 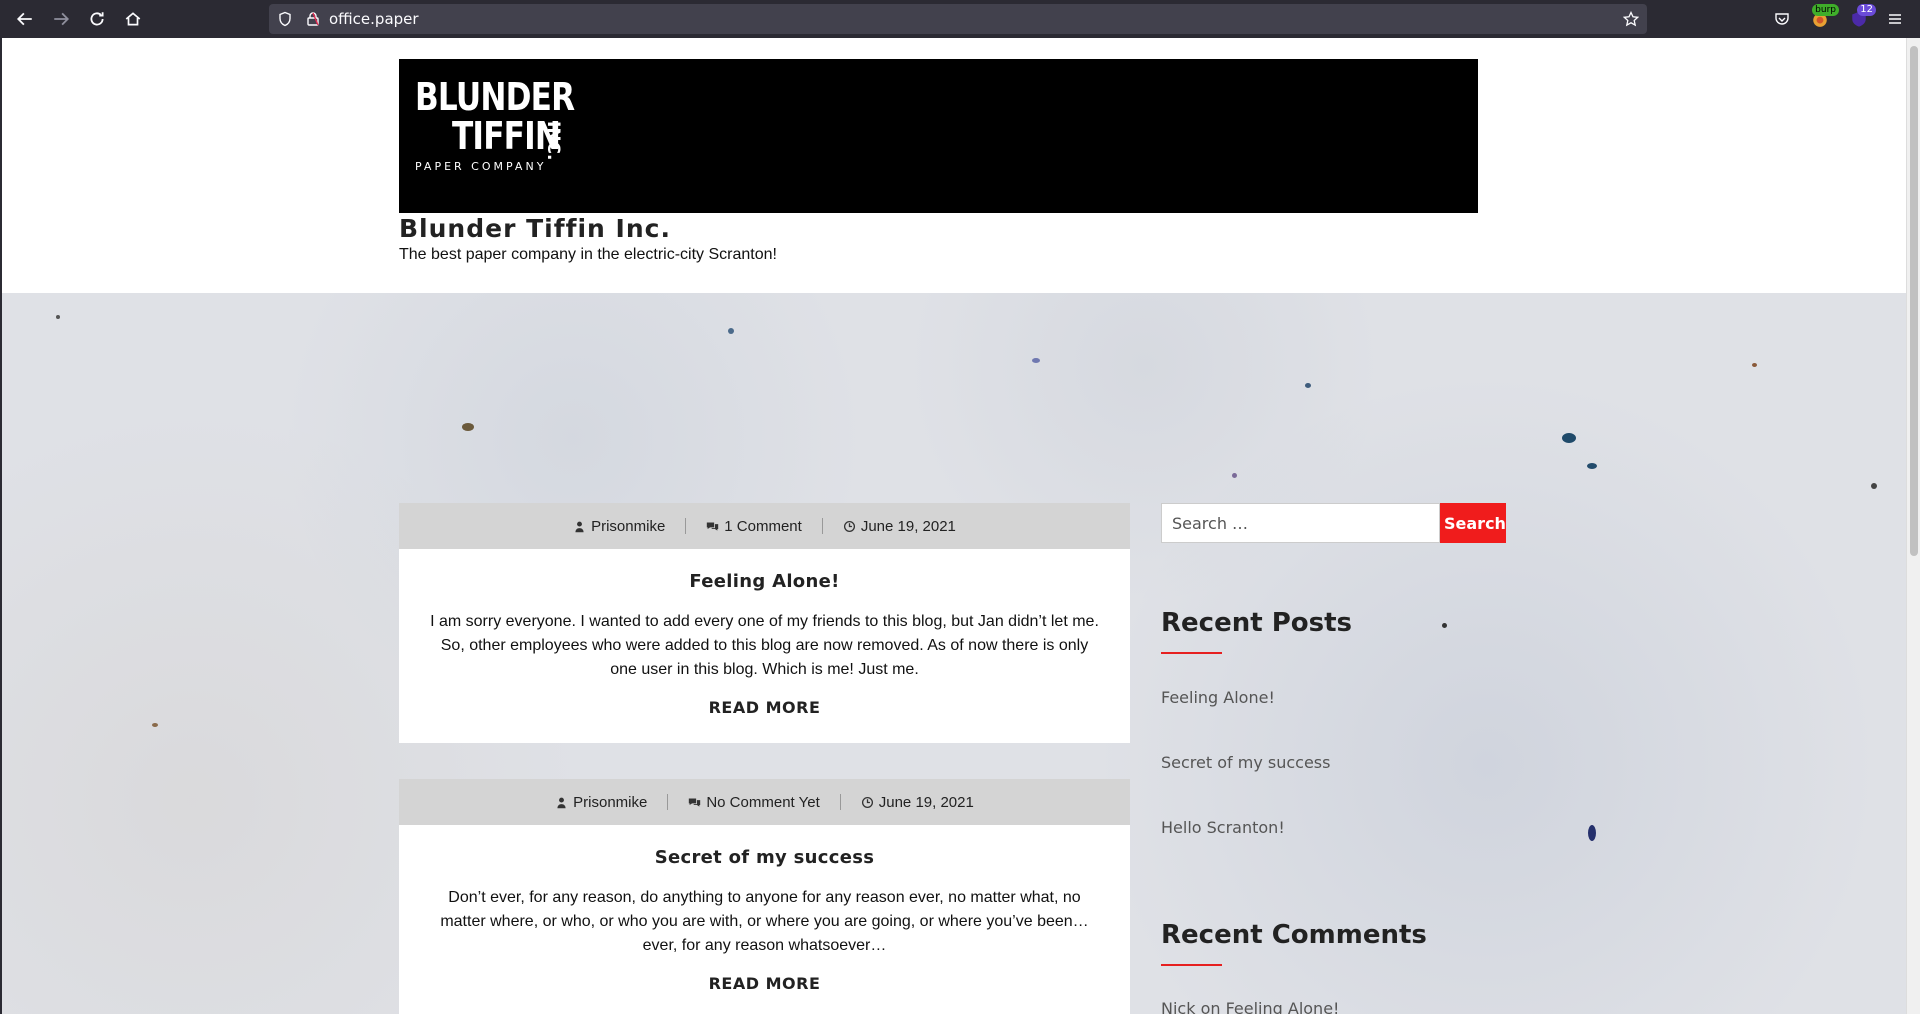 What do you see at coordinates (1300, 523) in the screenshot?
I see `search-input` at bounding box center [1300, 523].